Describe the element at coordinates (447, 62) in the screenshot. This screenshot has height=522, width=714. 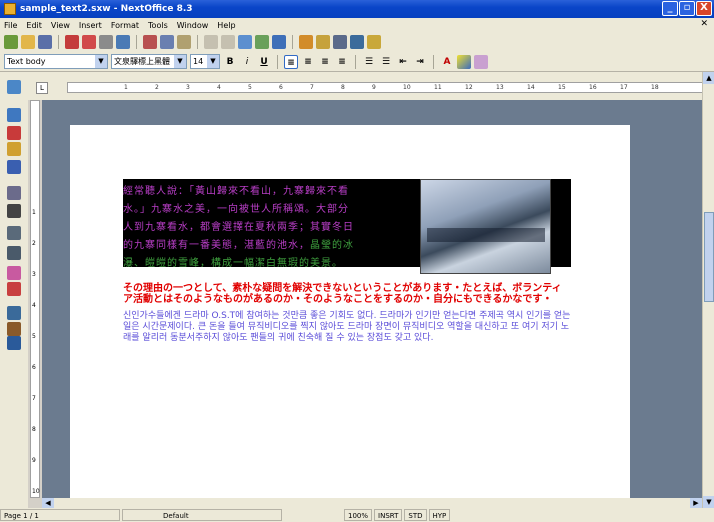
I see `font-color-icon: A` at that location.